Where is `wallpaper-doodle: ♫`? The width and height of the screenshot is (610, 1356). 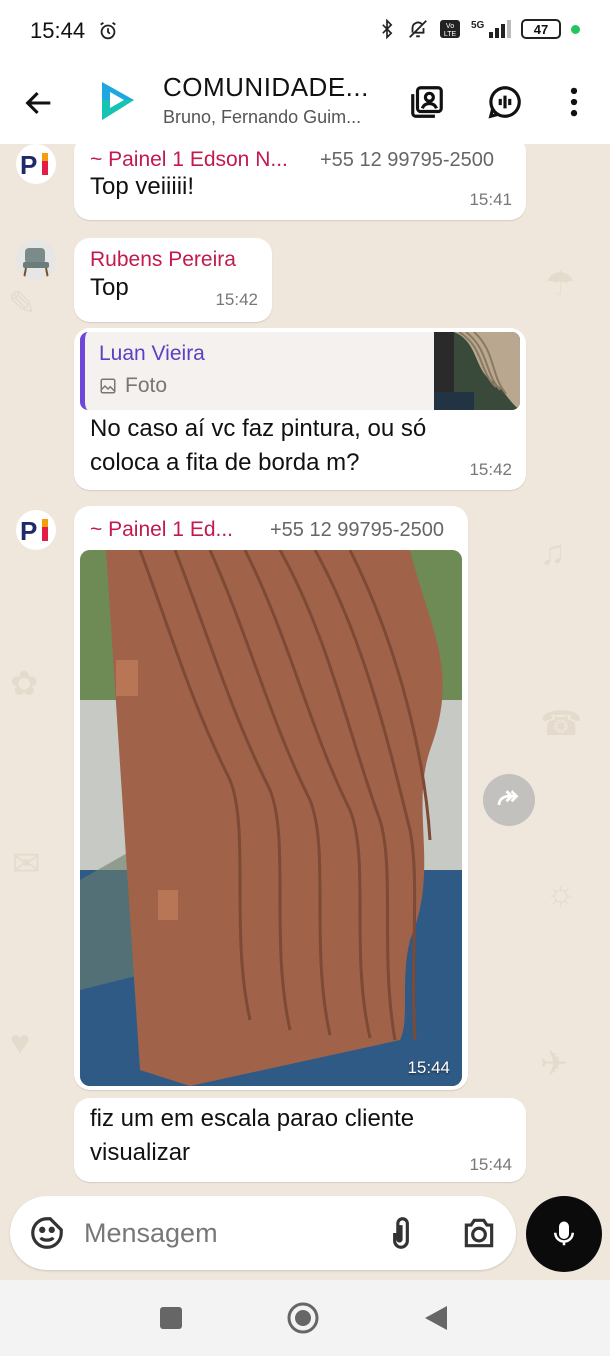 wallpaper-doodle: ♫ is located at coordinates (553, 553).